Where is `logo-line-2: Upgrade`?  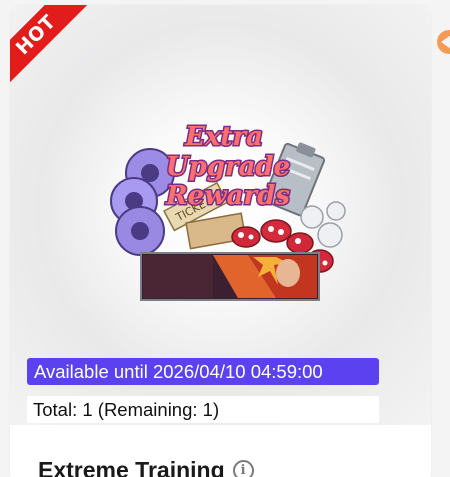 logo-line-2: Upgrade is located at coordinates (228, 167).